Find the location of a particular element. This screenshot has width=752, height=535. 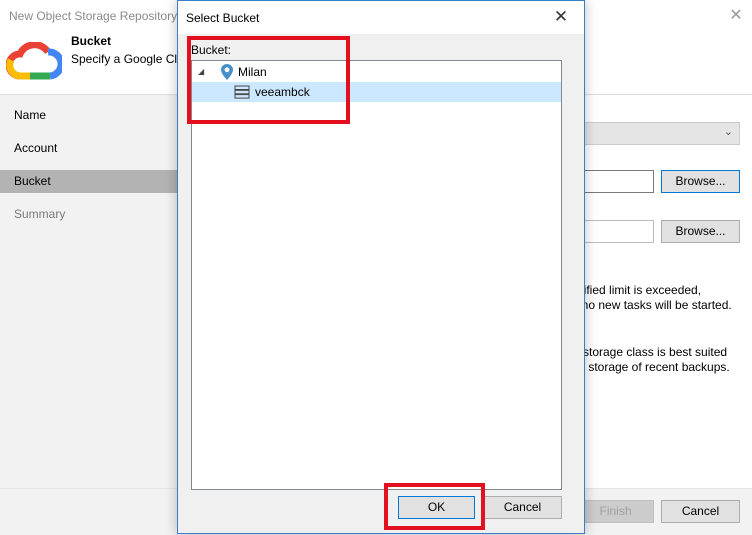

finish-button: Finish is located at coordinates (615, 511).